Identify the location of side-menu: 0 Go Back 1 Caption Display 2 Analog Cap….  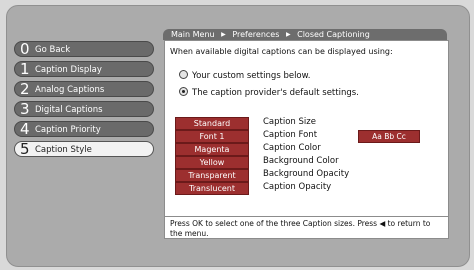
(84, 101).